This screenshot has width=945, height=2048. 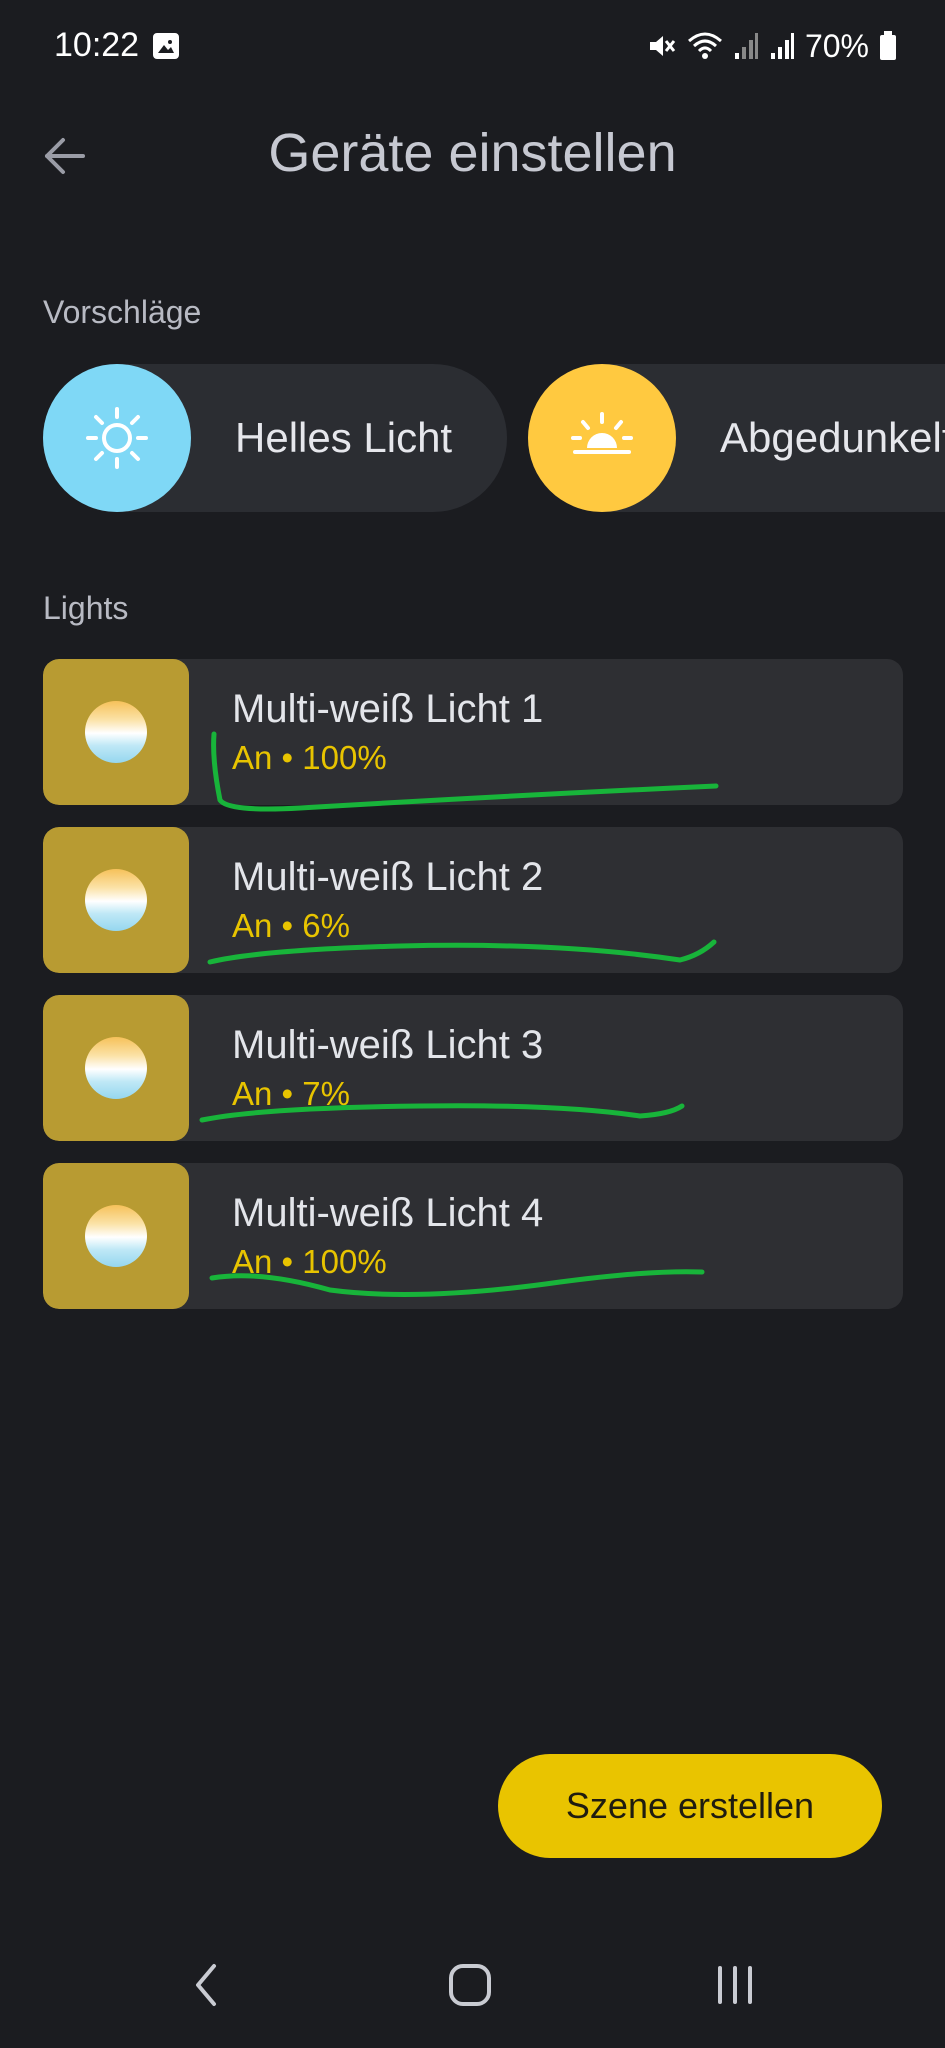 I want to click on suggestions-row: Helles Licht Abgedunkelt, so click(x=494, y=438).